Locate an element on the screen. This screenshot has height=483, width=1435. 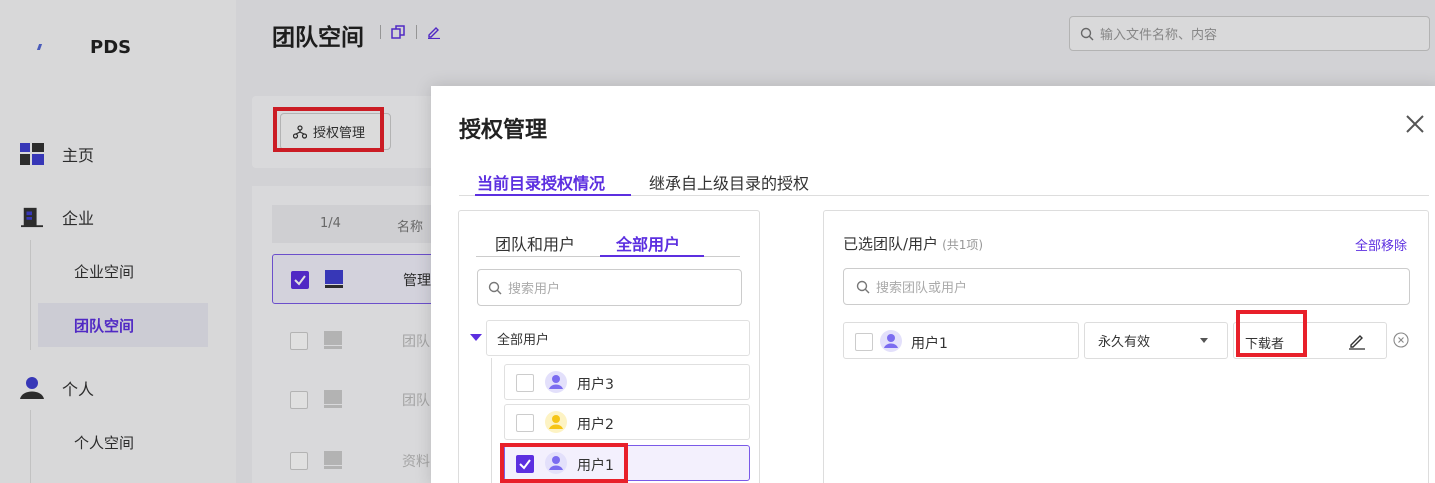
picker-tabs: 团队和用户 全部用户 is located at coordinates (608, 243).